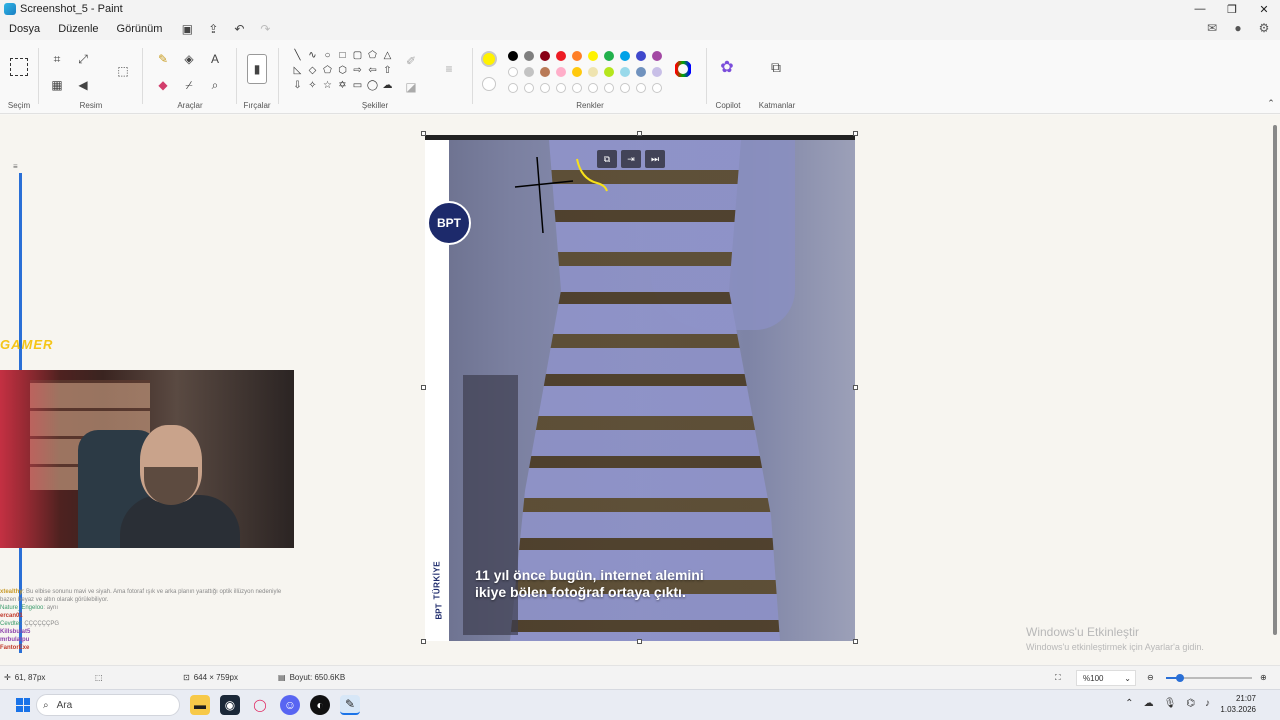  I want to click on image-remove-bg-icon: ⬚, so click(123, 71).